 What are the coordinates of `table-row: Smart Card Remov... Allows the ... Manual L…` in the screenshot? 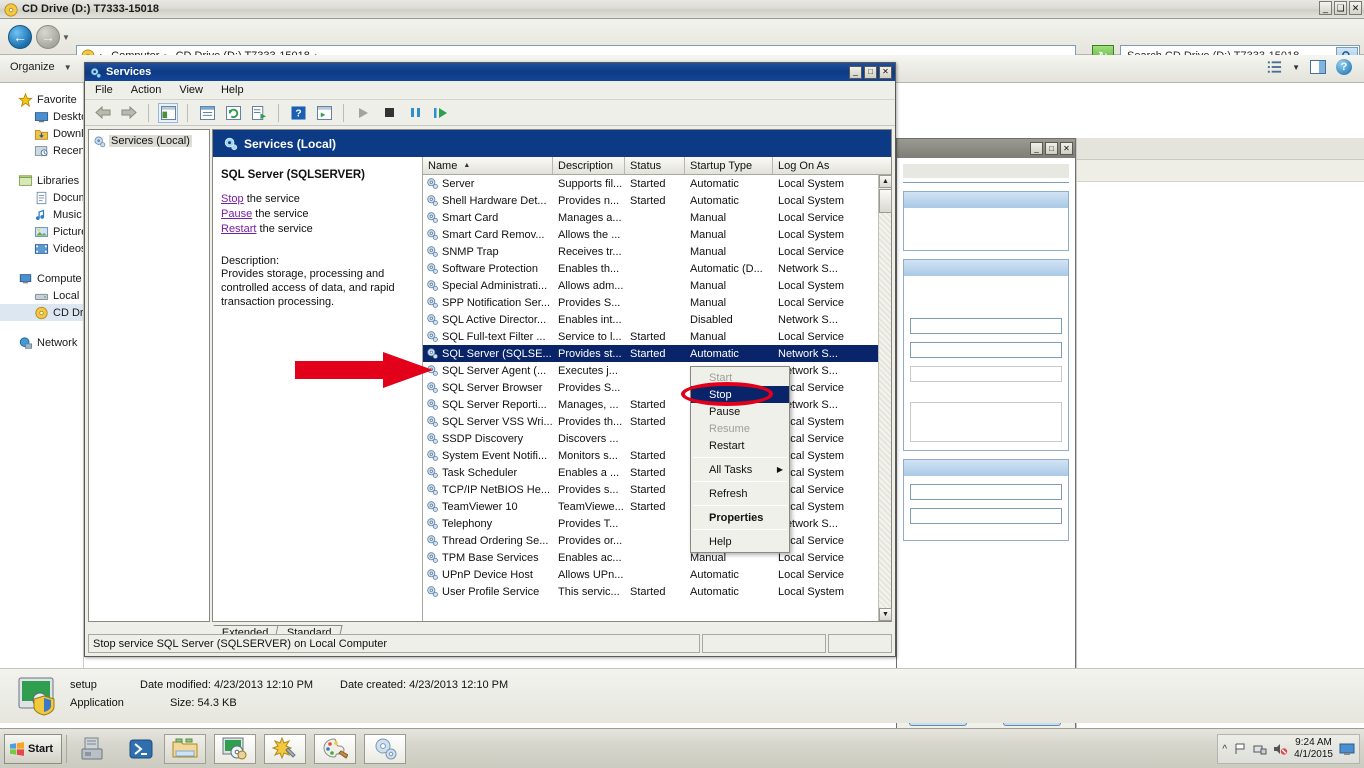 It's located at (650, 234).